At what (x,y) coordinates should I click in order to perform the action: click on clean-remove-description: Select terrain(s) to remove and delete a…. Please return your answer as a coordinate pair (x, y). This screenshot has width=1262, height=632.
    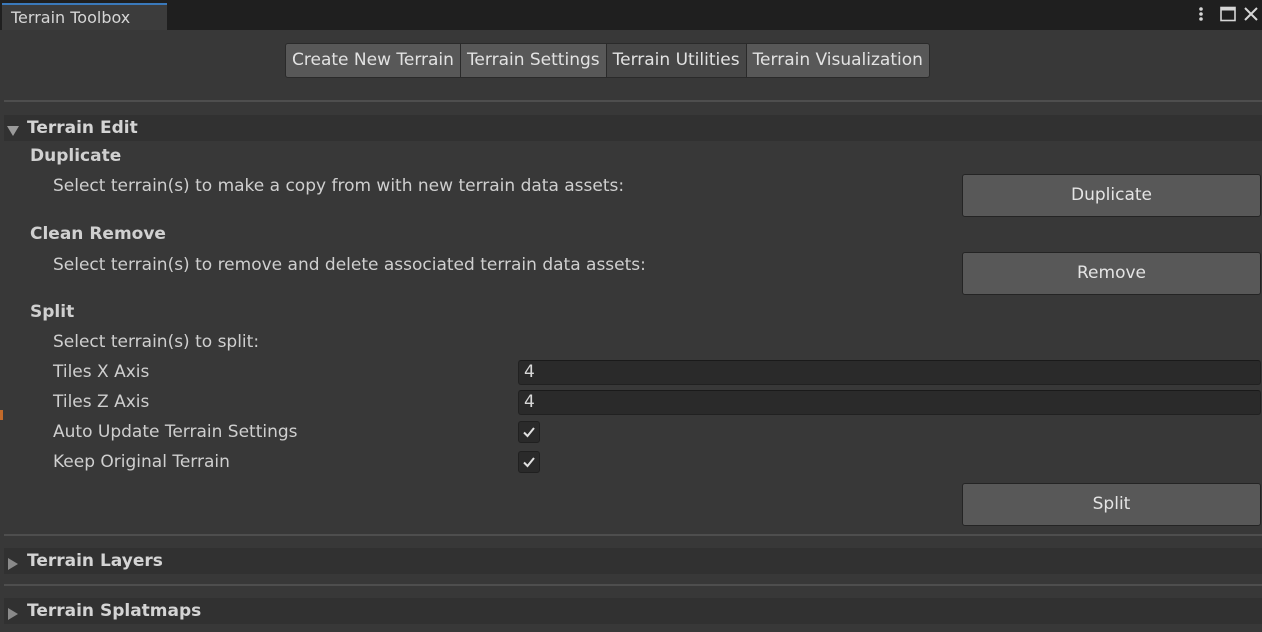
    Looking at the image, I should click on (349, 265).